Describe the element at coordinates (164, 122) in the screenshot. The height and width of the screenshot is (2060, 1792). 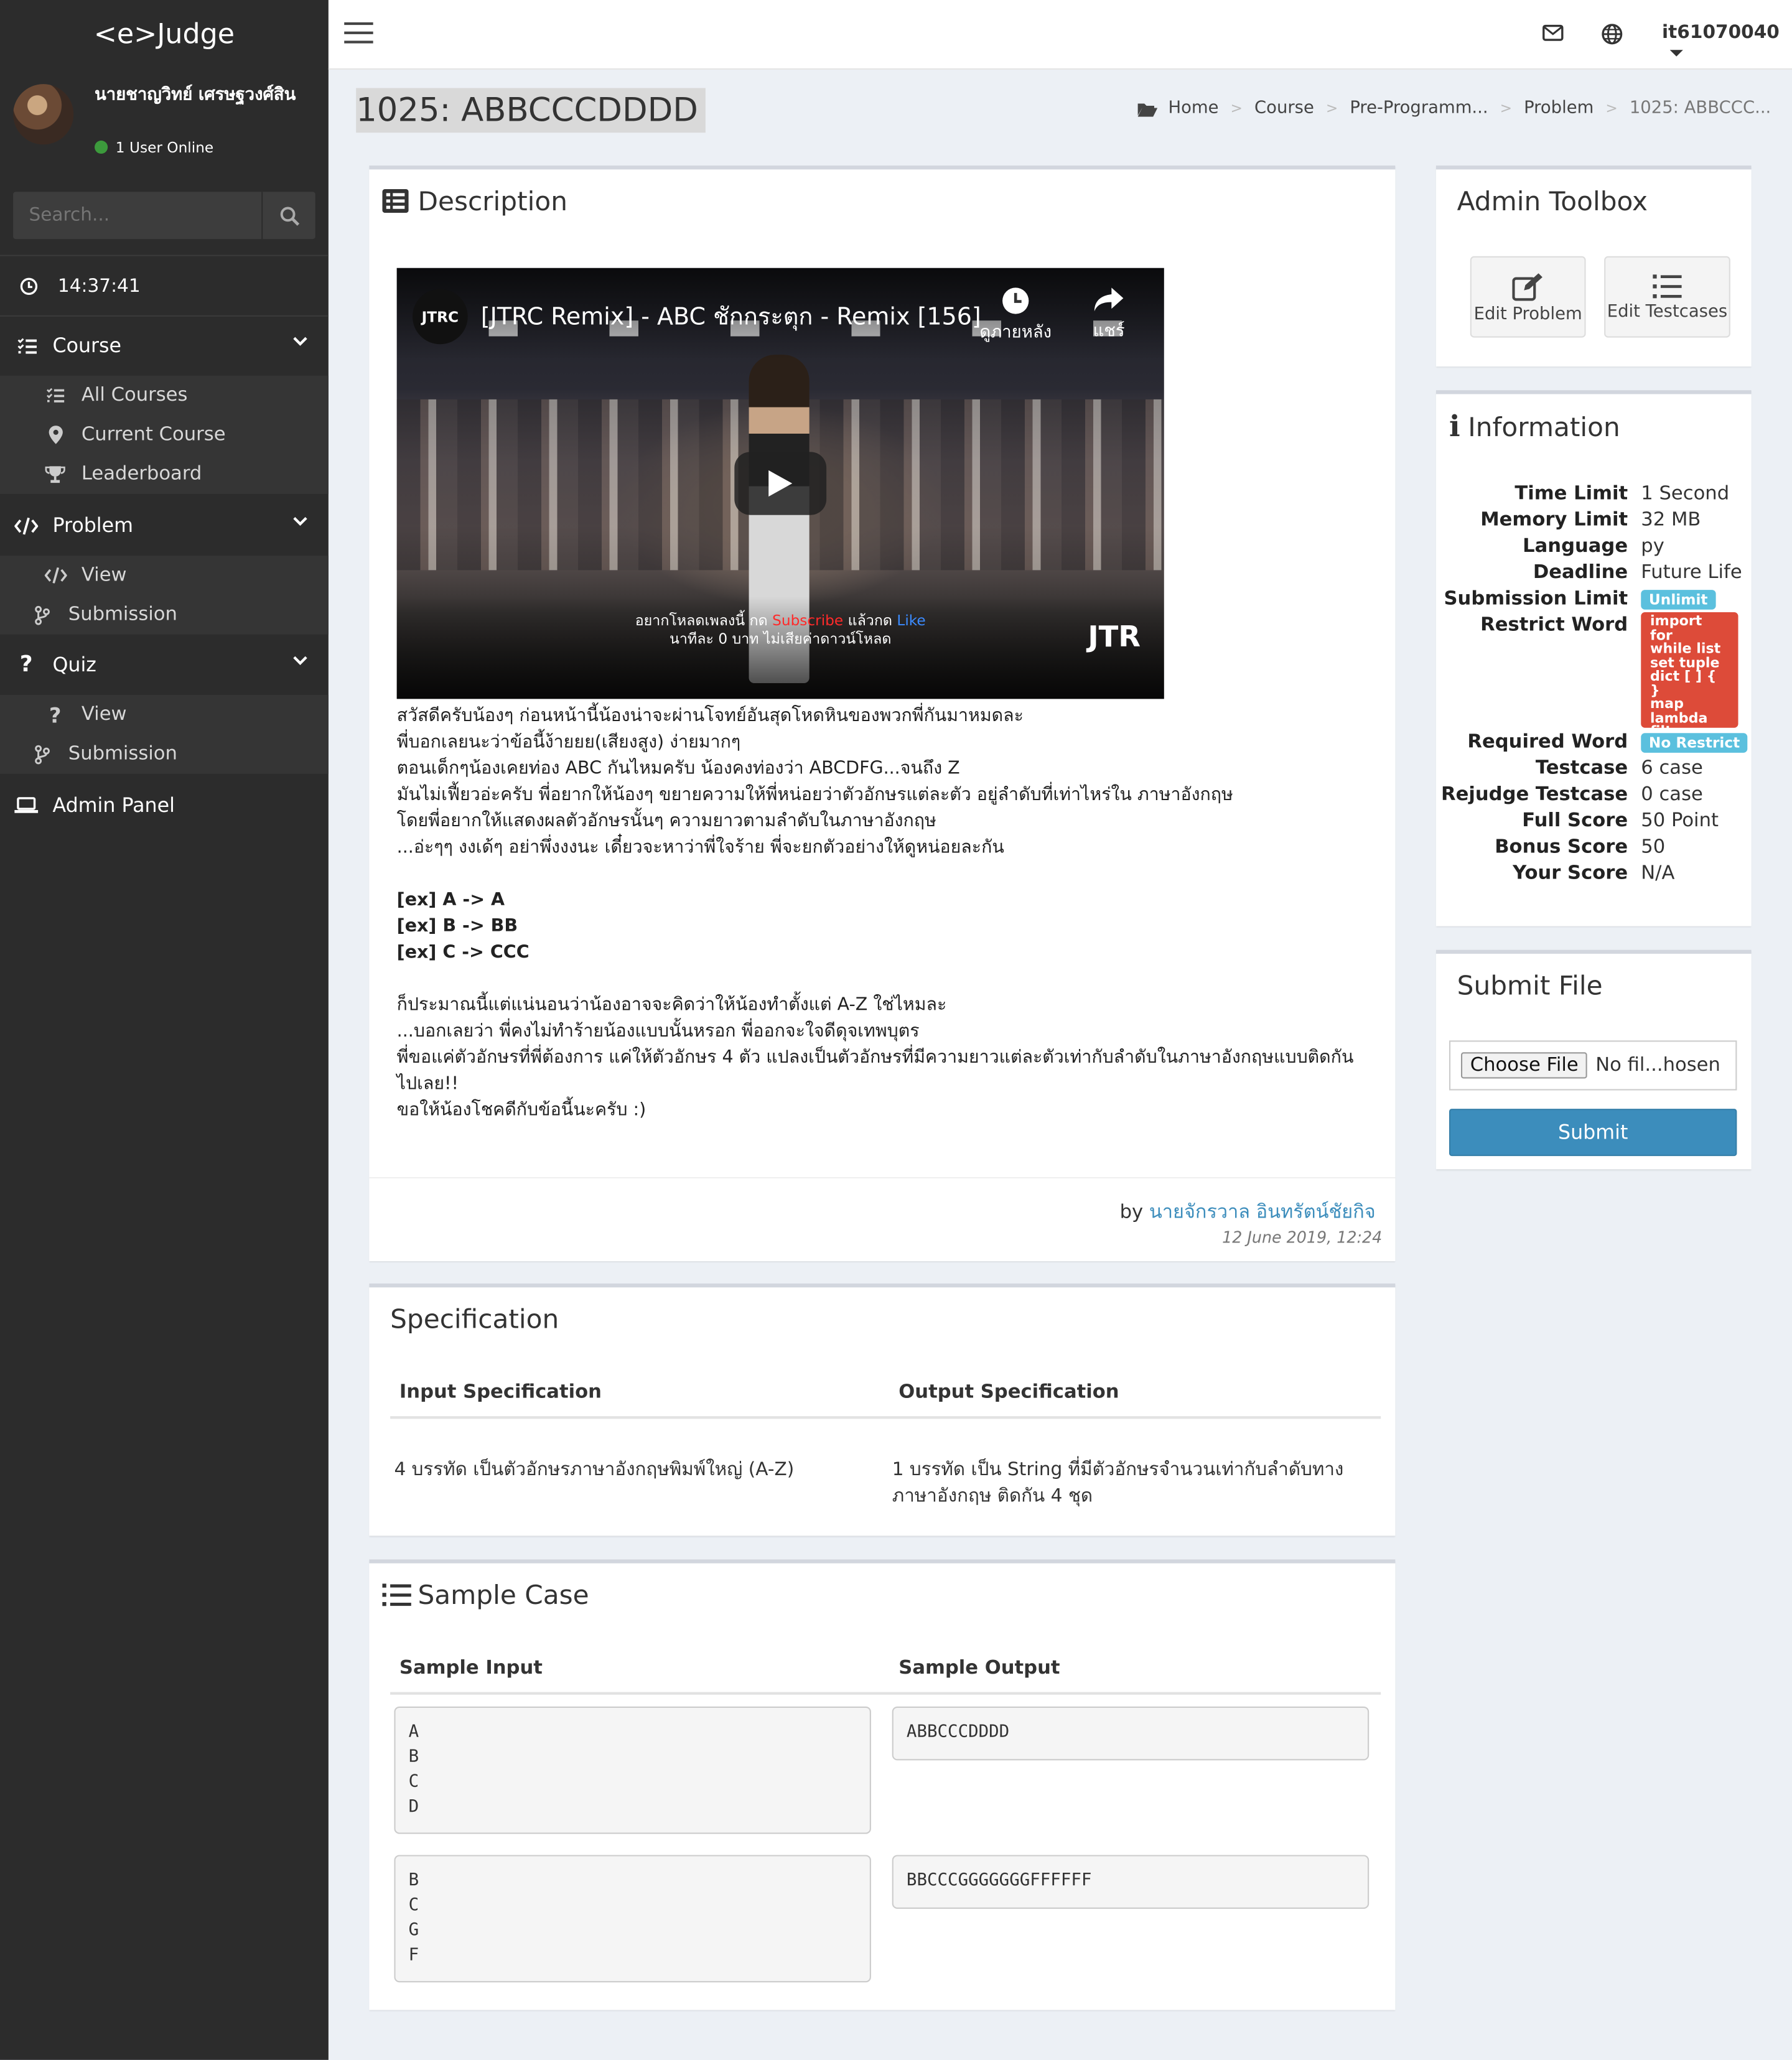
I see `user-panel: นายชาญวิทย์ เศรษฐวงศ์สิน 1 User Online` at that location.